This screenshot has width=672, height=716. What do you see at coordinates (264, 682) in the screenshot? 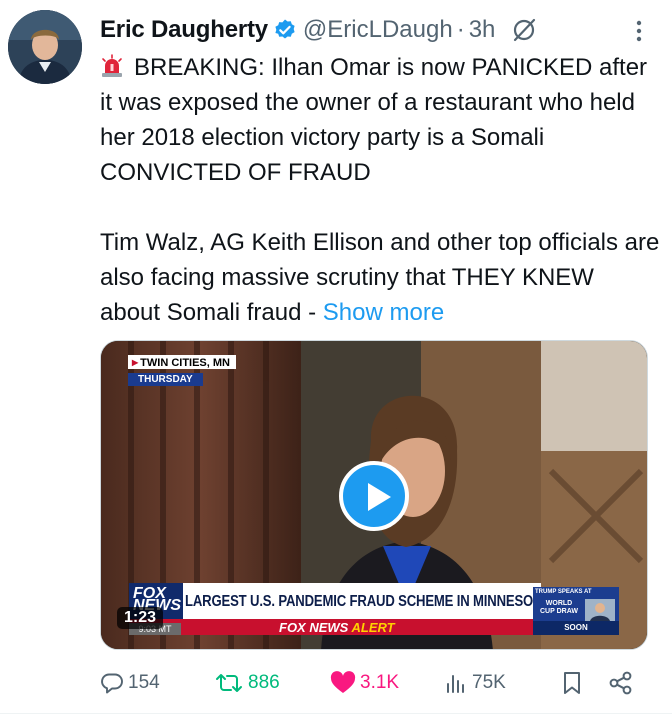
I see `retweet-count: 886` at bounding box center [264, 682].